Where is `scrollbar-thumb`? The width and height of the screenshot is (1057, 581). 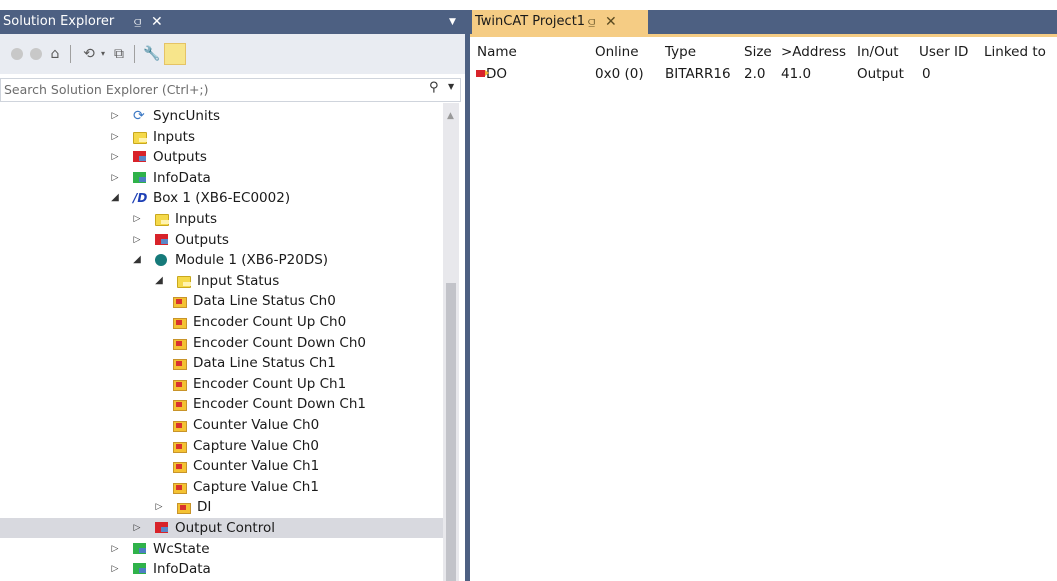
scrollbar-thumb is located at coordinates (451, 432).